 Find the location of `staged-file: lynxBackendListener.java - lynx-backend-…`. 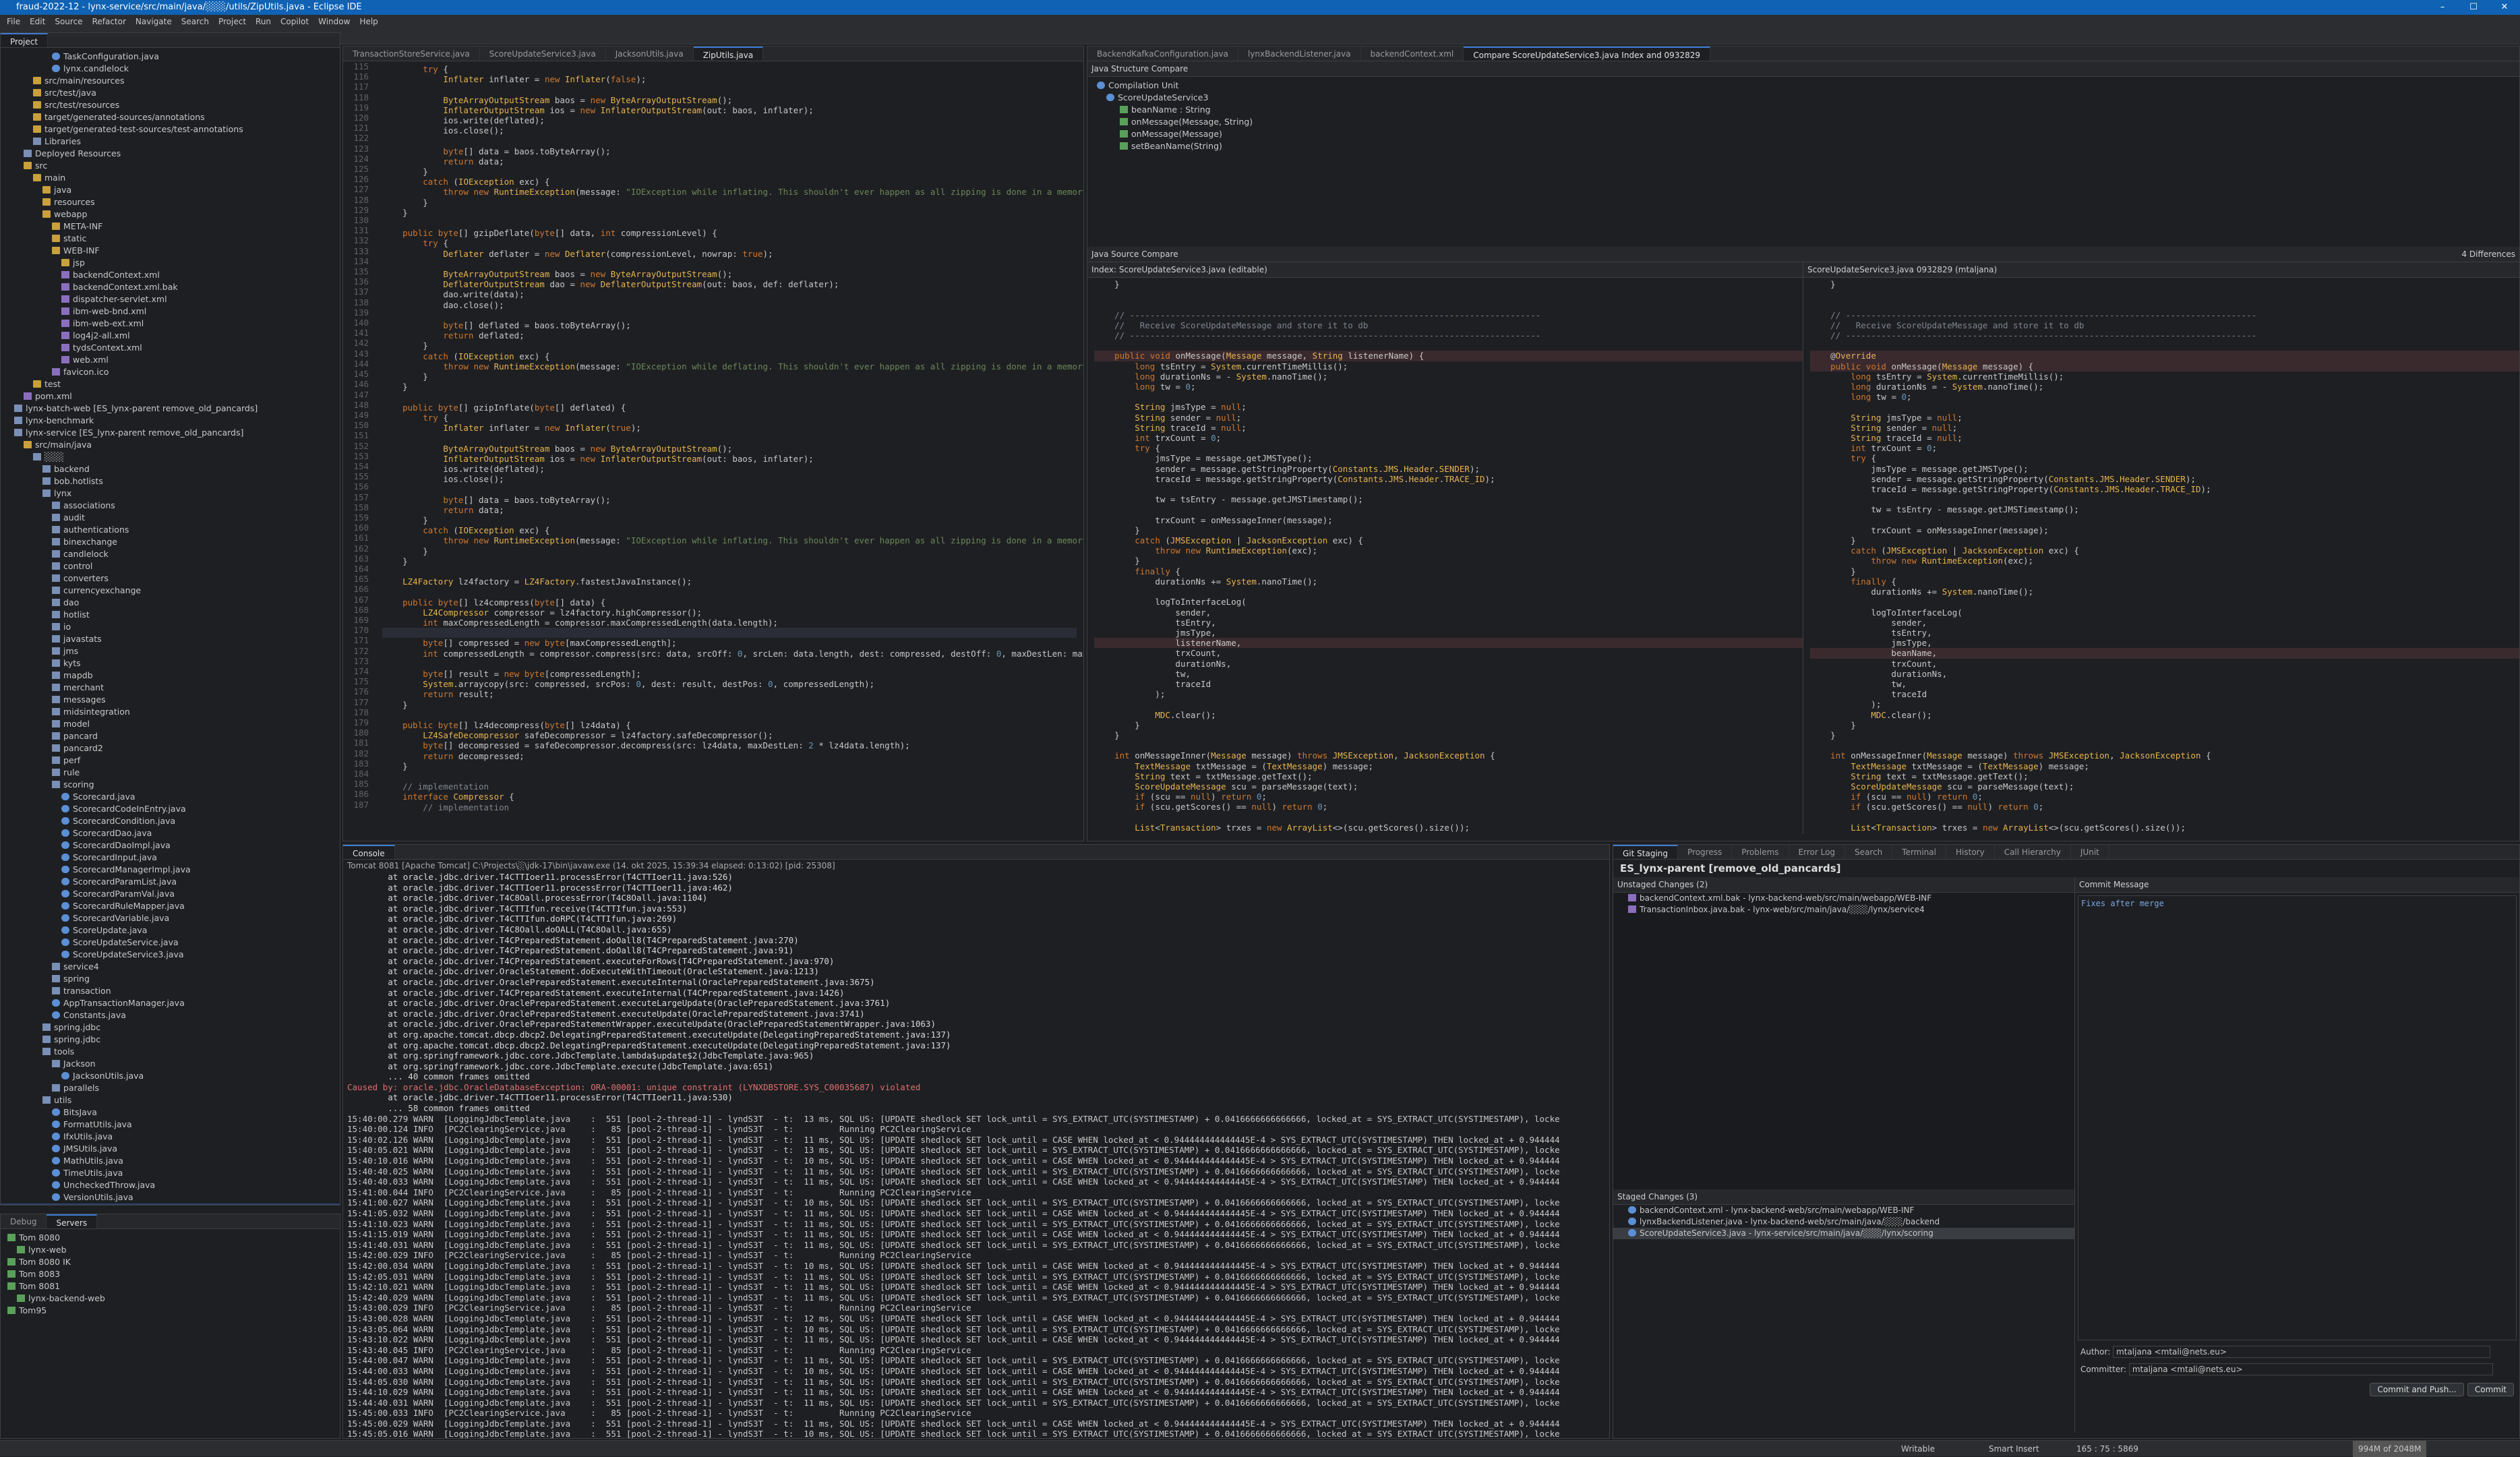

staged-file: lynxBackendListener.java - lynx-backend-… is located at coordinates (1843, 1222).